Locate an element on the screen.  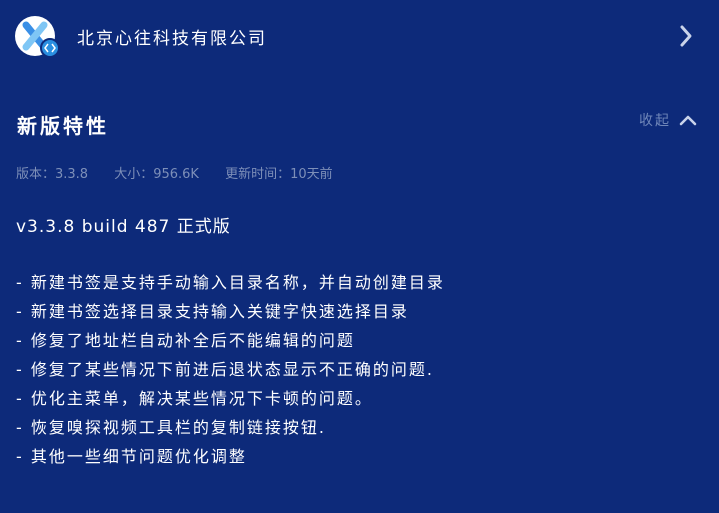
developer-row: 北京心往科技有限公司 is located at coordinates (359, 36).